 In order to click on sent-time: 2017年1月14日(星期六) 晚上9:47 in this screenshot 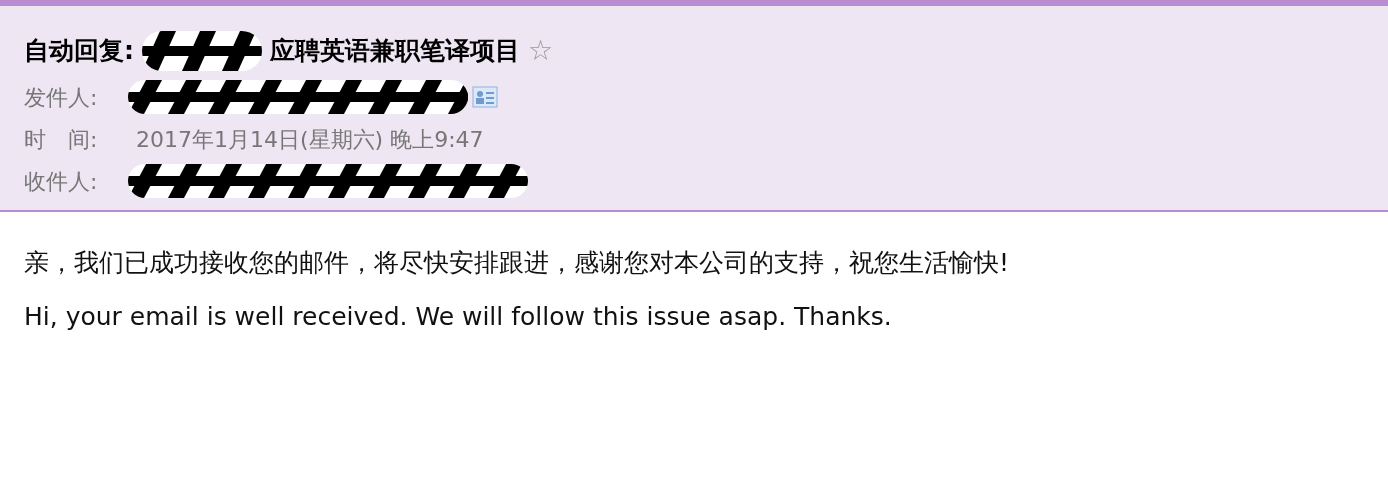, I will do `click(310, 139)`.